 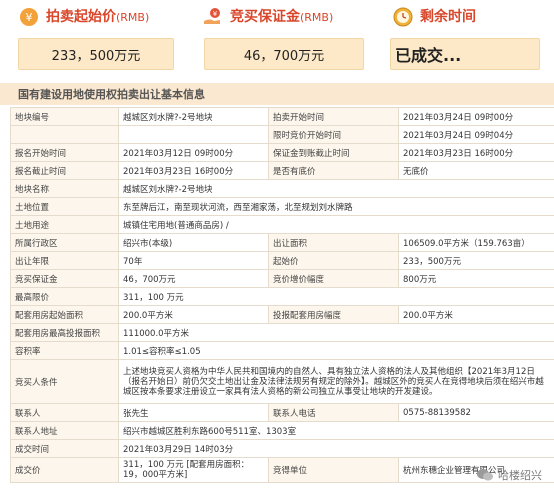 What do you see at coordinates (193, 260) in the screenshot?
I see `field-value: 70年` at bounding box center [193, 260].